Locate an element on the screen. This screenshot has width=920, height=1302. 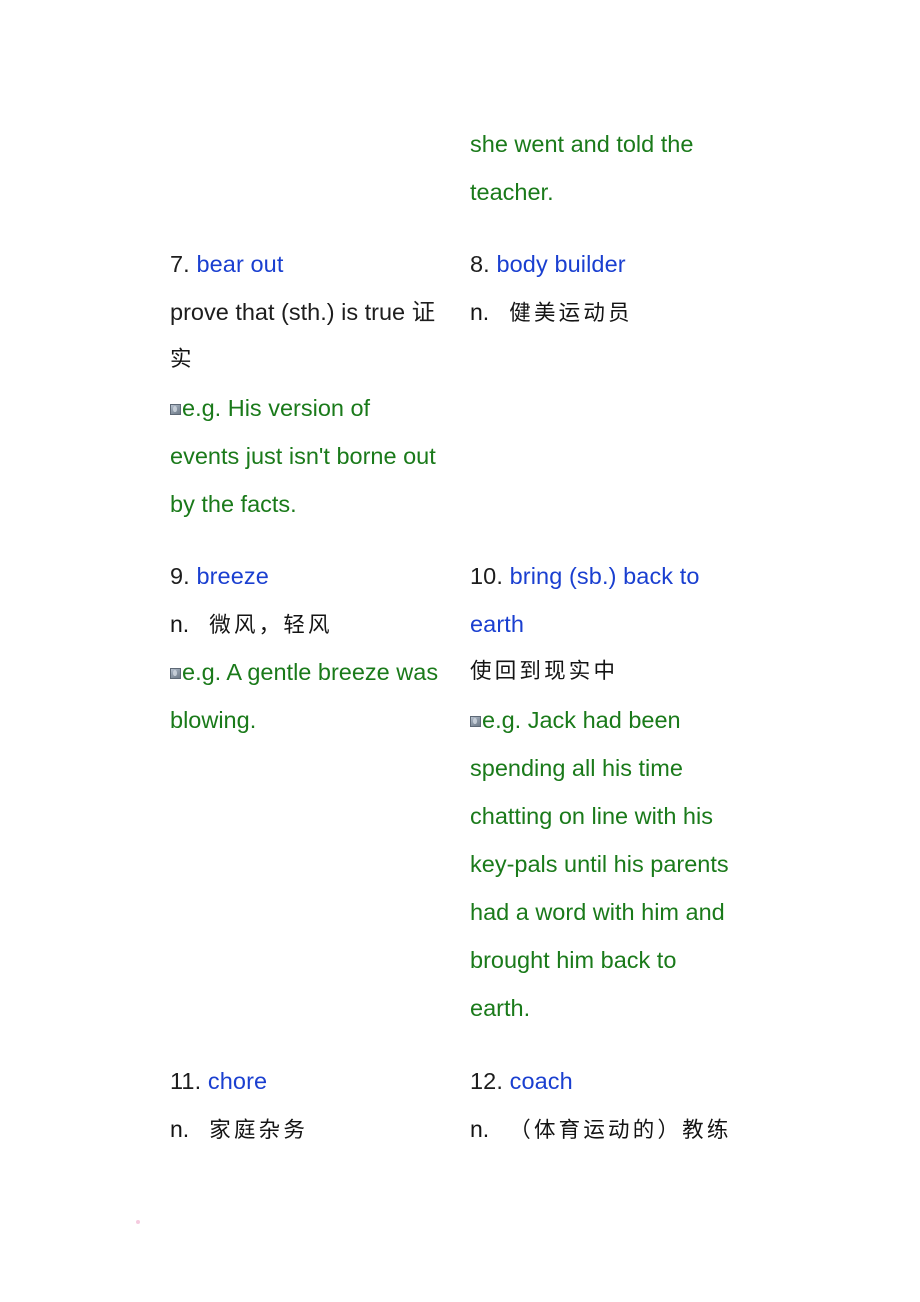
entry-7-headword: bear out is located at coordinates (239, 264).